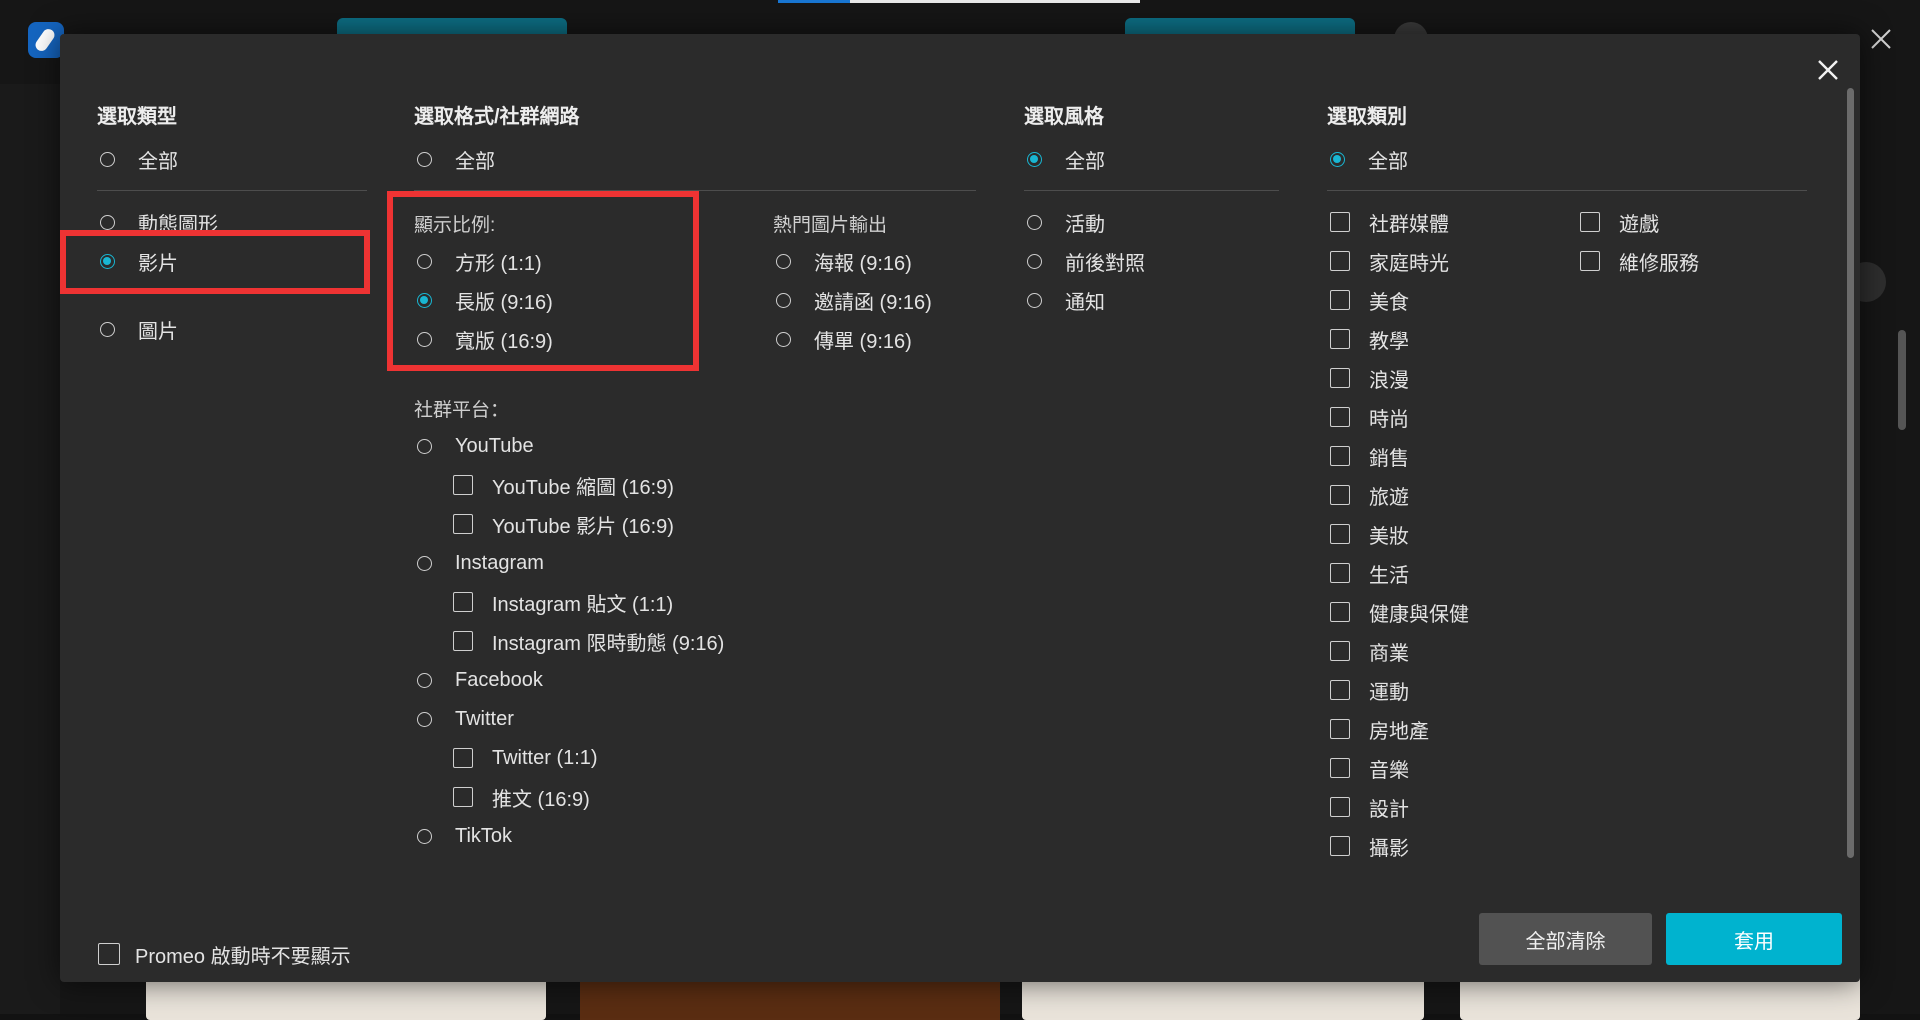  What do you see at coordinates (480, 563) in the screenshot?
I see `social-option-instagram: Instagram` at bounding box center [480, 563].